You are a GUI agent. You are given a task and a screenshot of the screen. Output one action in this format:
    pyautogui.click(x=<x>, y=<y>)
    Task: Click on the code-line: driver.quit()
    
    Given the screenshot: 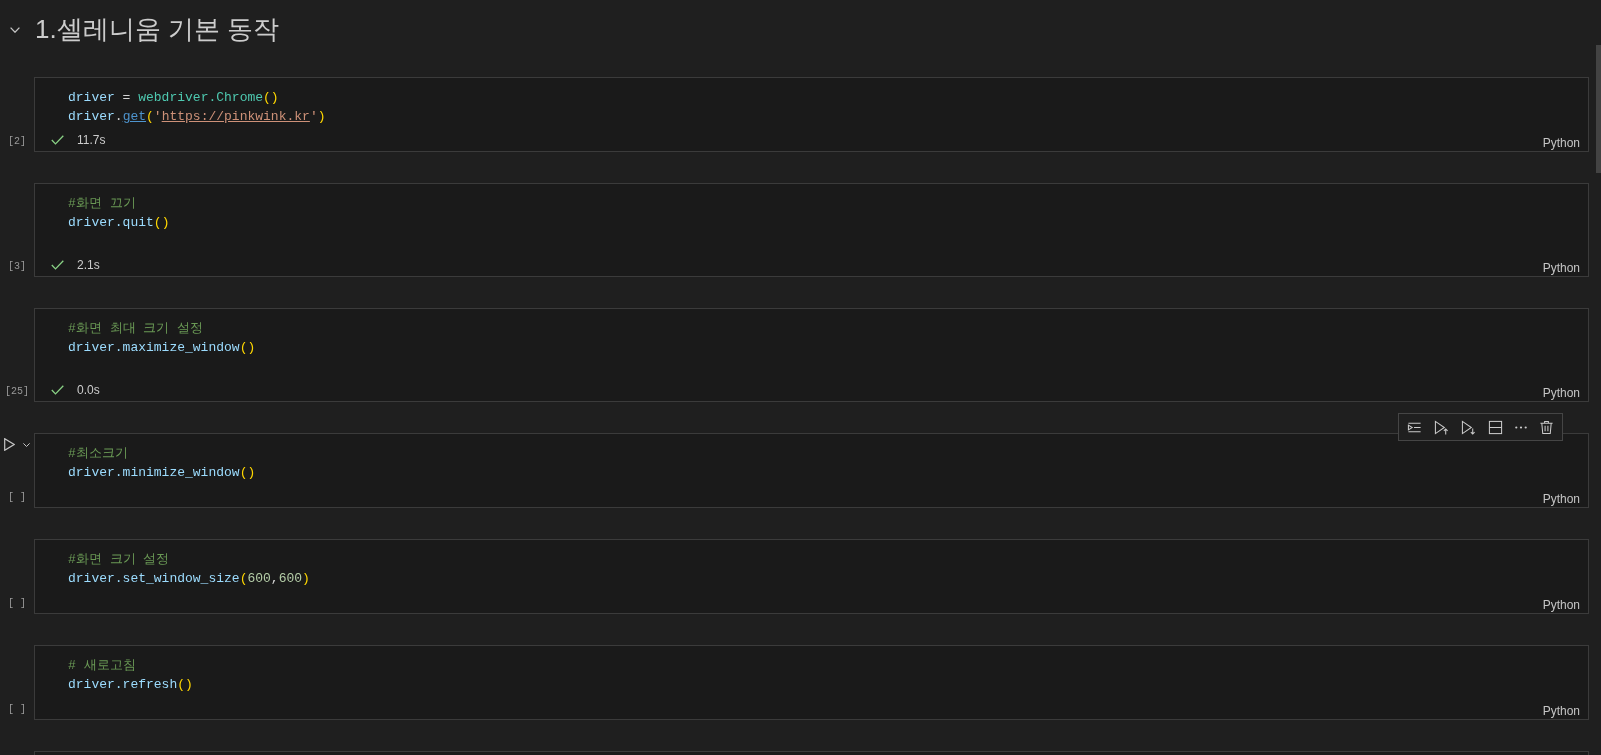 What is the action you would take?
    pyautogui.click(x=119, y=223)
    